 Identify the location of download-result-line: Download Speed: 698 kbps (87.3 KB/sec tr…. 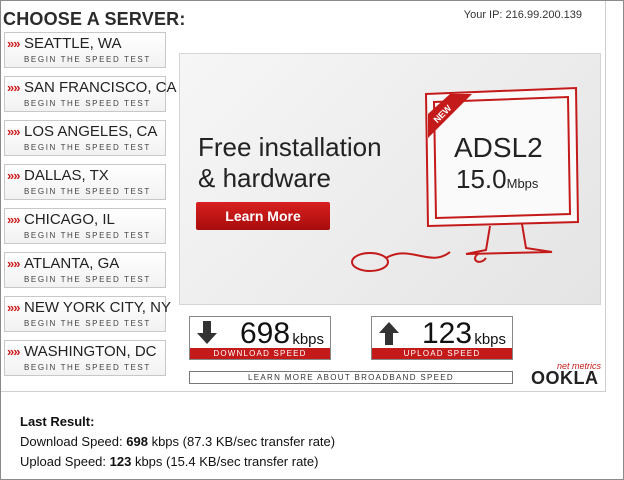
(178, 441).